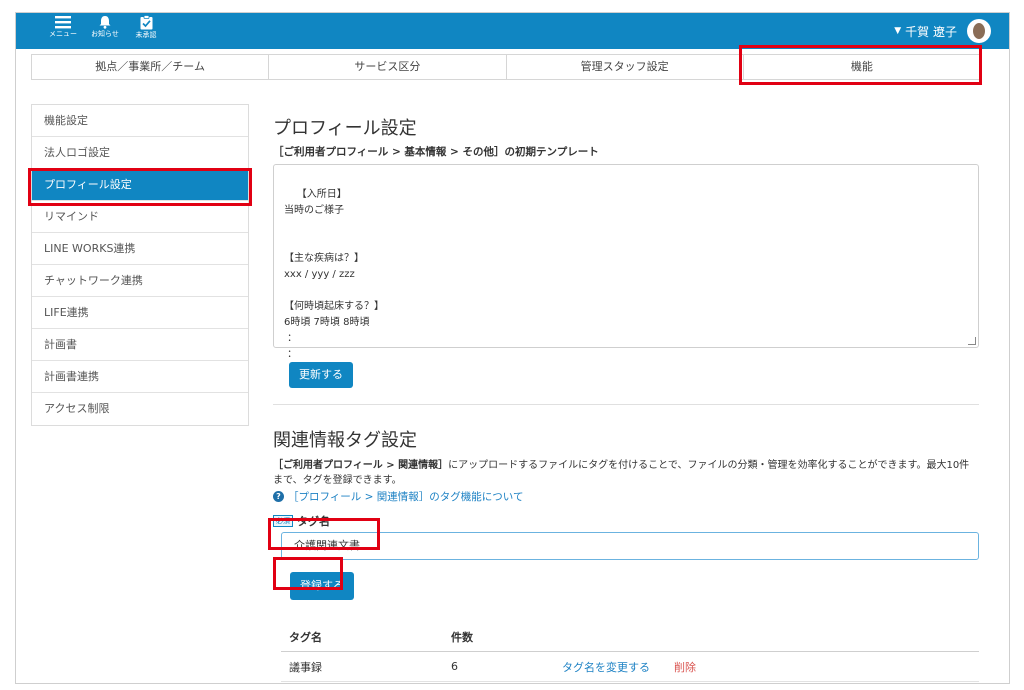  I want to click on sidebar-item-line-works: LINE WORKS連携, so click(140, 249).